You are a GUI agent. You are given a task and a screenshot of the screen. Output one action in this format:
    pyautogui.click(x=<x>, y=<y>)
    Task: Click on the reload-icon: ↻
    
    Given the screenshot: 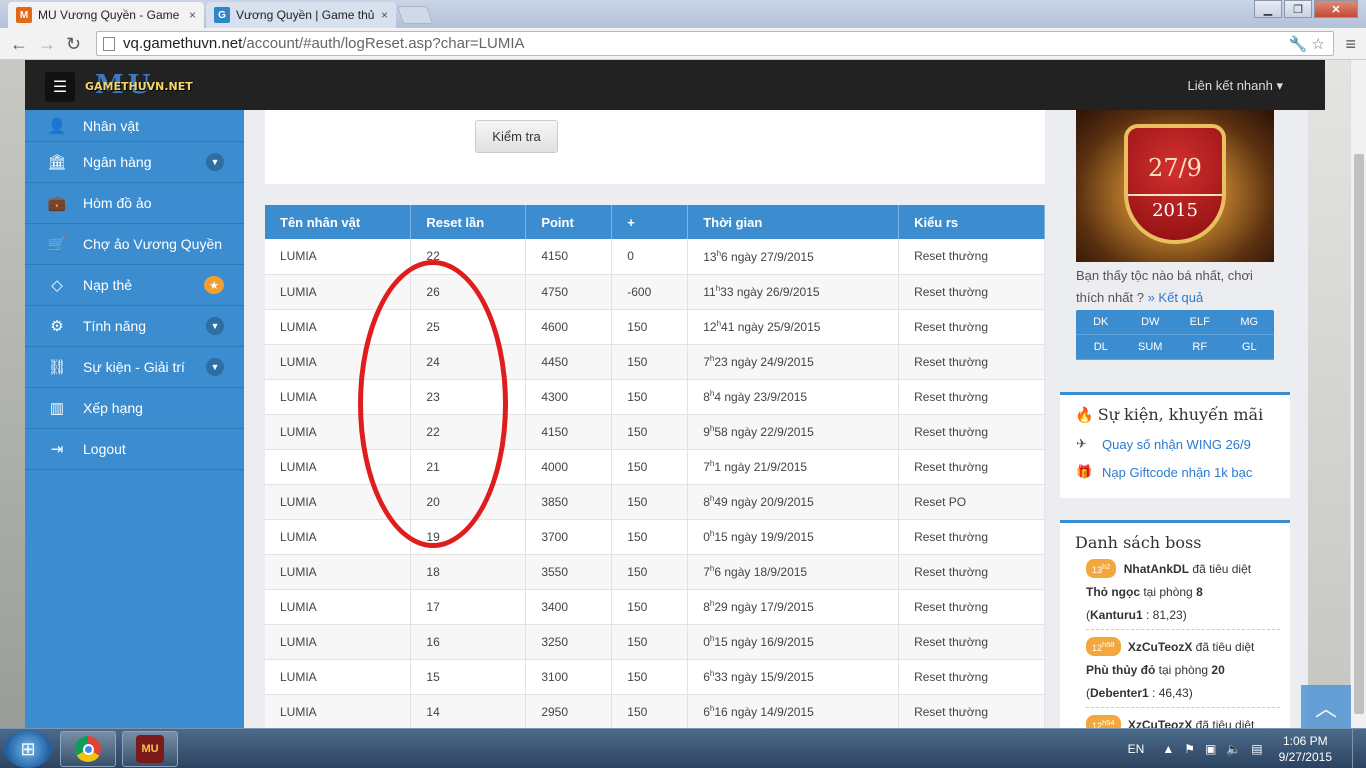 What is the action you would take?
    pyautogui.click(x=73, y=44)
    